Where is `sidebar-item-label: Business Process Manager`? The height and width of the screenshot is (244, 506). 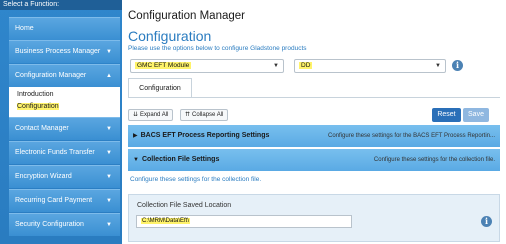
sidebar-item-label: Business Process Manager is located at coordinates (58, 51).